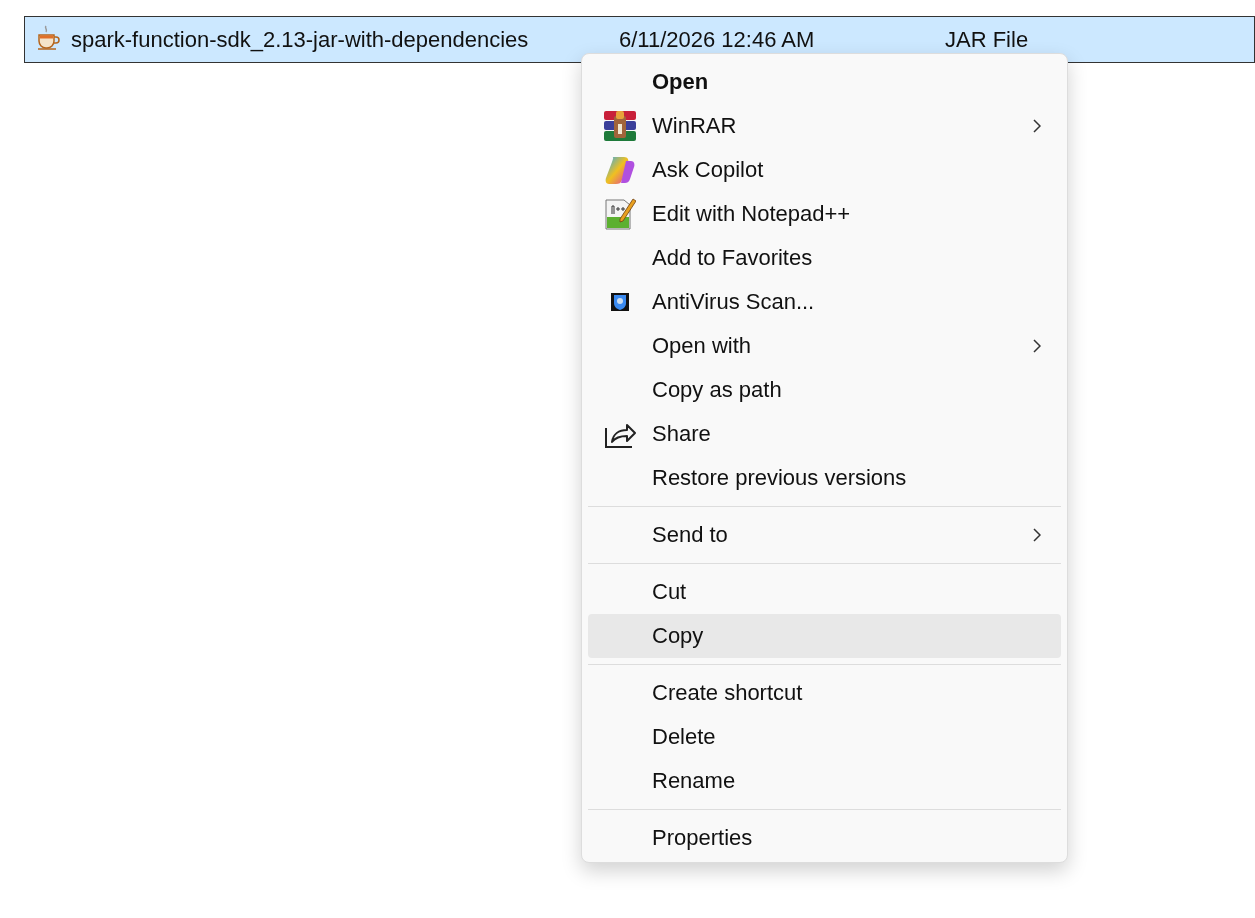  I want to click on menu-item: Copy as path, so click(824, 390).